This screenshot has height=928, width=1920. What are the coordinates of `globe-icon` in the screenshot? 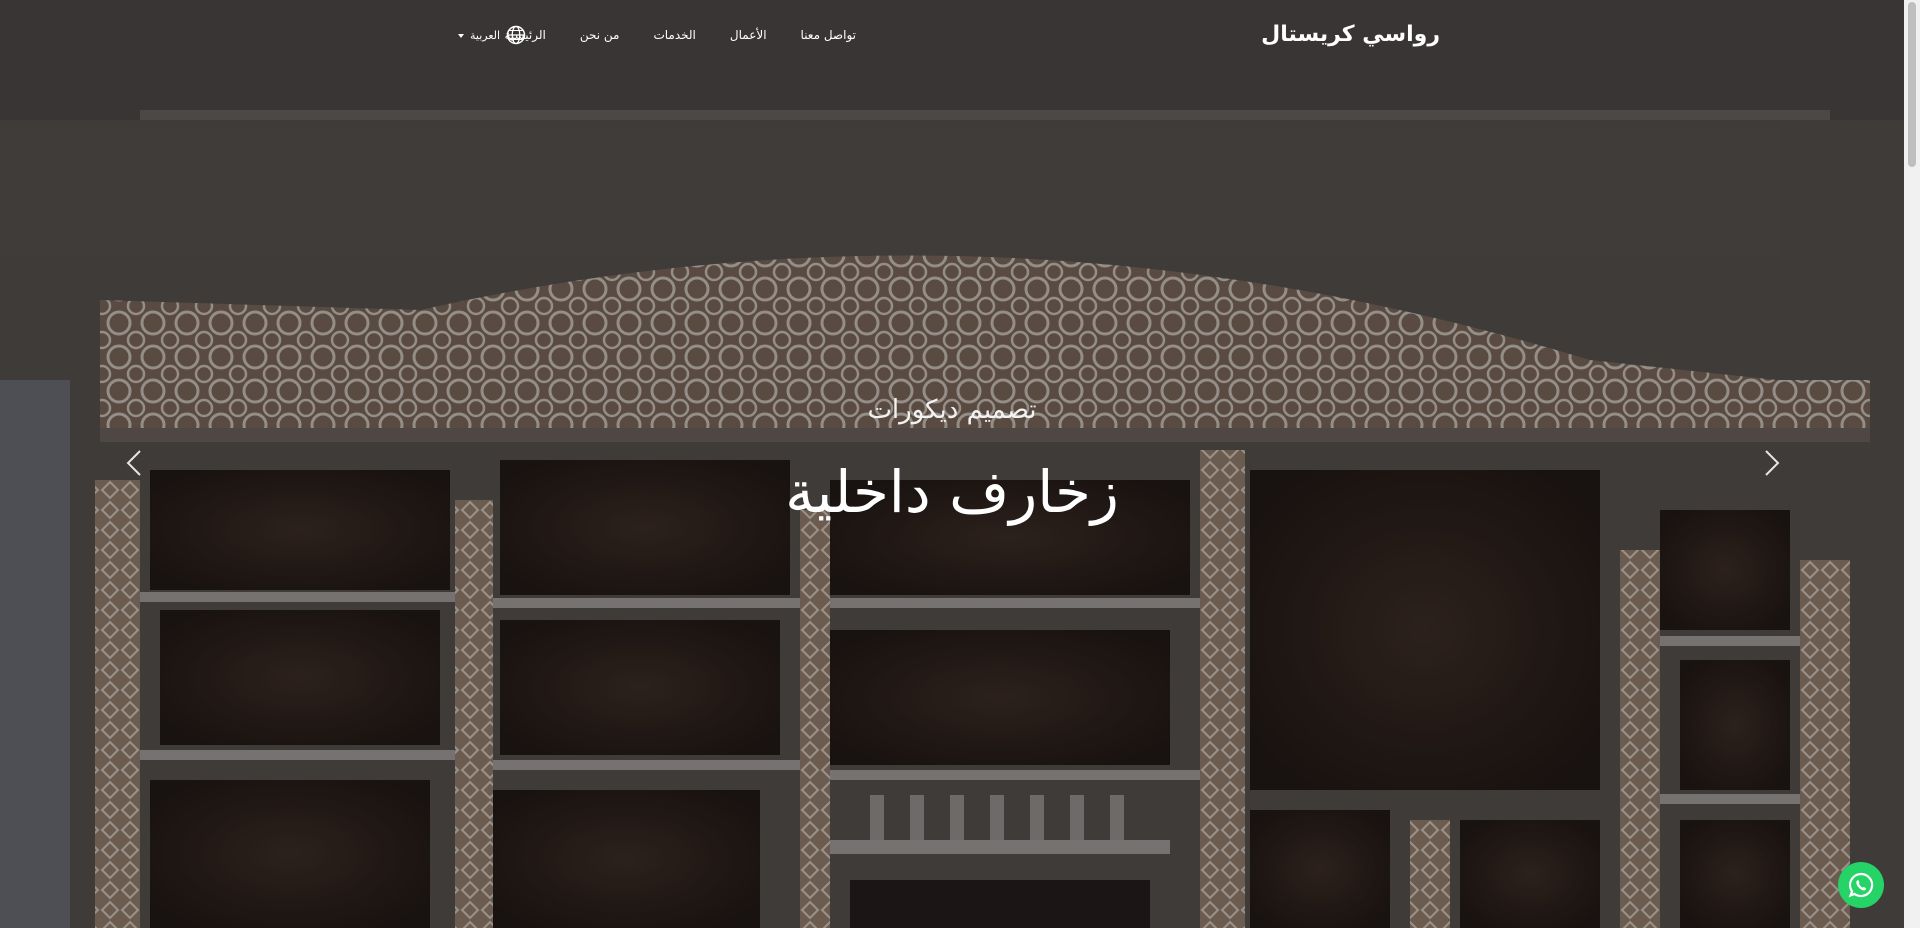 It's located at (516, 35).